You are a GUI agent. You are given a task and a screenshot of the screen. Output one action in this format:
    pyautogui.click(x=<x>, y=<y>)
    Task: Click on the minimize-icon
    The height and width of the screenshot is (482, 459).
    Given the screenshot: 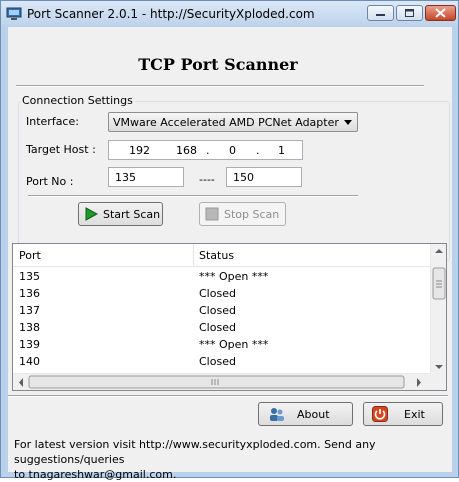 What is the action you would take?
    pyautogui.click(x=380, y=15)
    